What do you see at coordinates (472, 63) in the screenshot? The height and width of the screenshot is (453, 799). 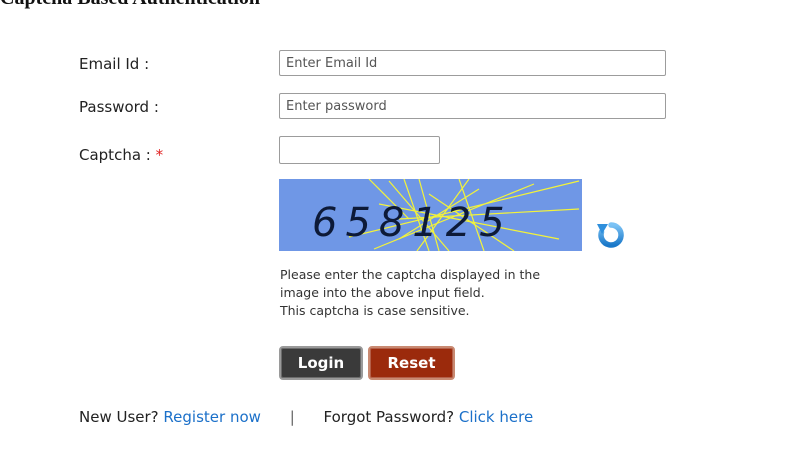 I see `email-input` at bounding box center [472, 63].